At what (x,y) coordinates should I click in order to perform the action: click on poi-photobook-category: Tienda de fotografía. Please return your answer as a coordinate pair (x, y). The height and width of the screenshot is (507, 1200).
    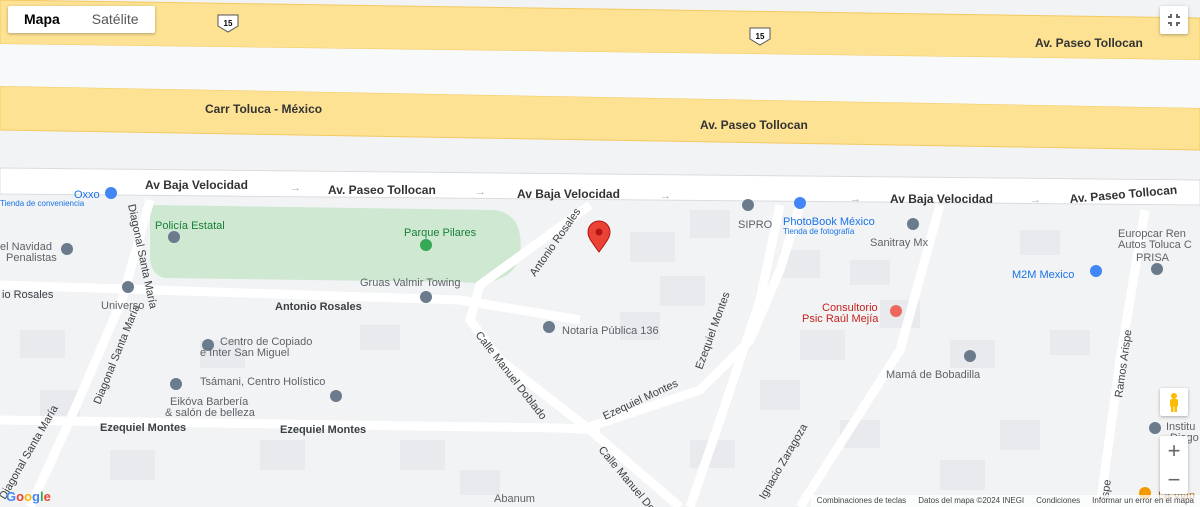
    Looking at the image, I should click on (819, 231).